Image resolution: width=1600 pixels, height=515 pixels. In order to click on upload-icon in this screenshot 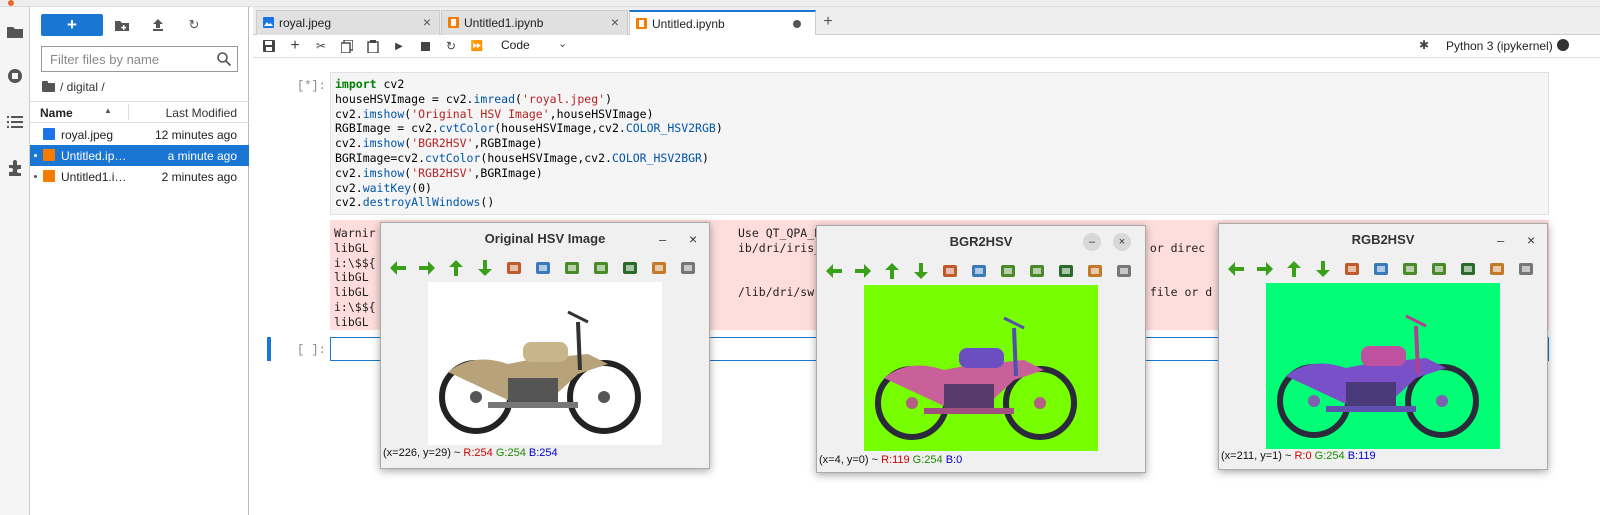, I will do `click(158, 25)`.